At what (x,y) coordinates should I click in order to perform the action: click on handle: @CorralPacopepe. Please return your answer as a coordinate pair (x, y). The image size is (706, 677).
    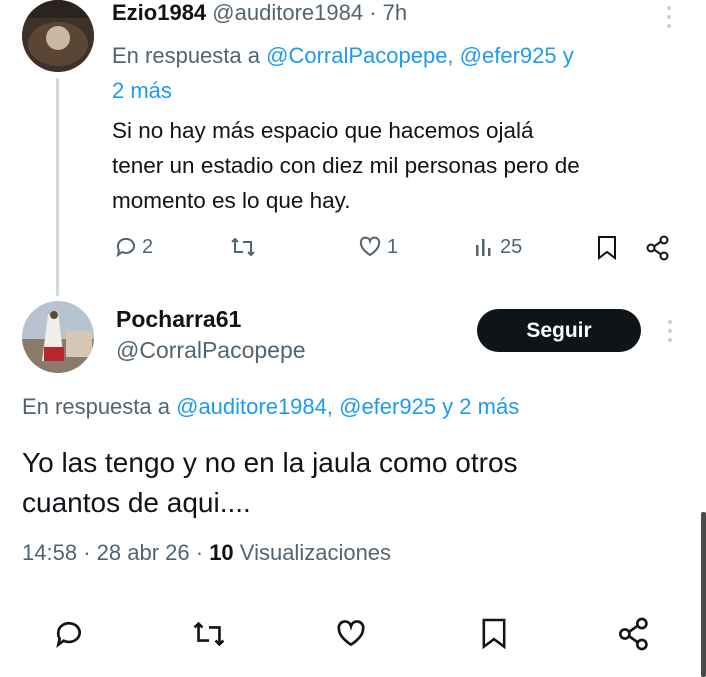
    Looking at the image, I should click on (211, 350).